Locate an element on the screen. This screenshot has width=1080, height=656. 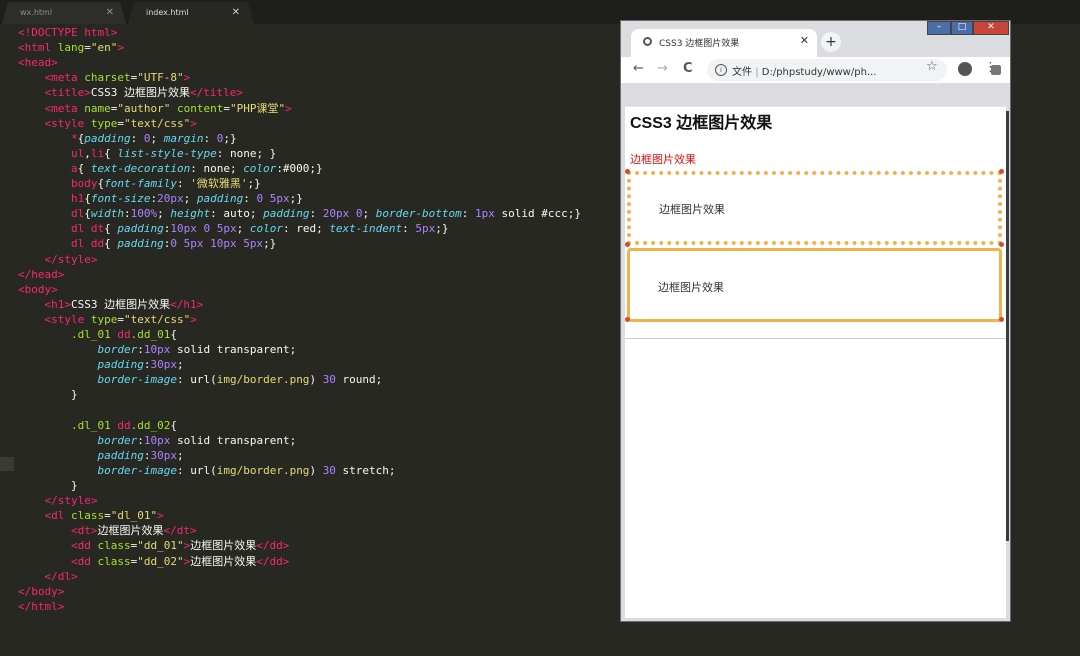
browser-tab: CSS3 边框图片效果 ✕ is located at coordinates (724, 43).